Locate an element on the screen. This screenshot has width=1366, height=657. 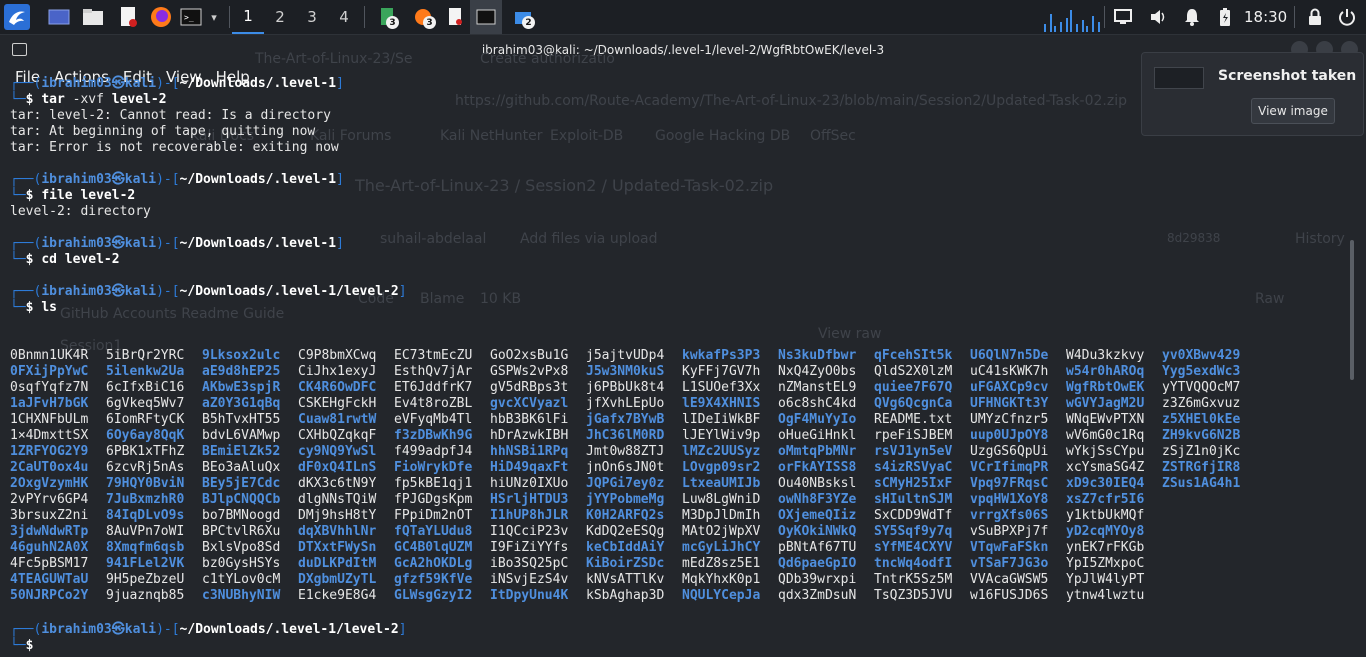
prompt-dollar: $ is located at coordinates (33, 307).